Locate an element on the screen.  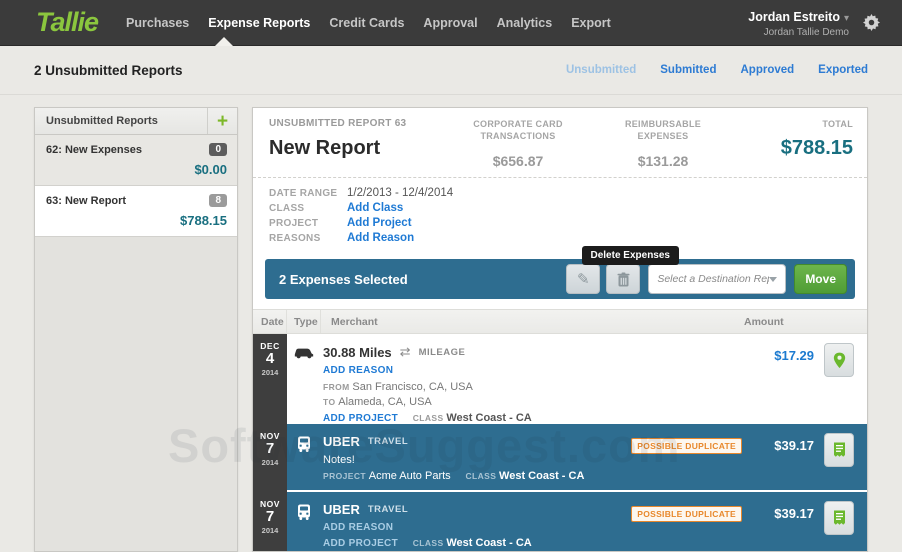
add-reason-link: Add Reason is located at coordinates (380, 238).